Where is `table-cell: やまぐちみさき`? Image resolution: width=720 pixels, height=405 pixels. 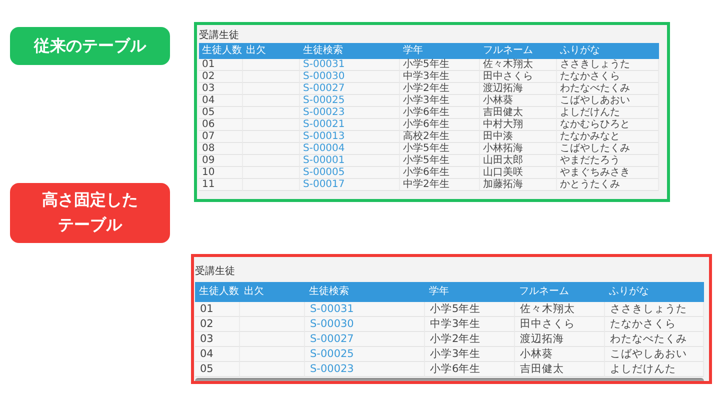 table-cell: やまぐちみさき is located at coordinates (608, 173).